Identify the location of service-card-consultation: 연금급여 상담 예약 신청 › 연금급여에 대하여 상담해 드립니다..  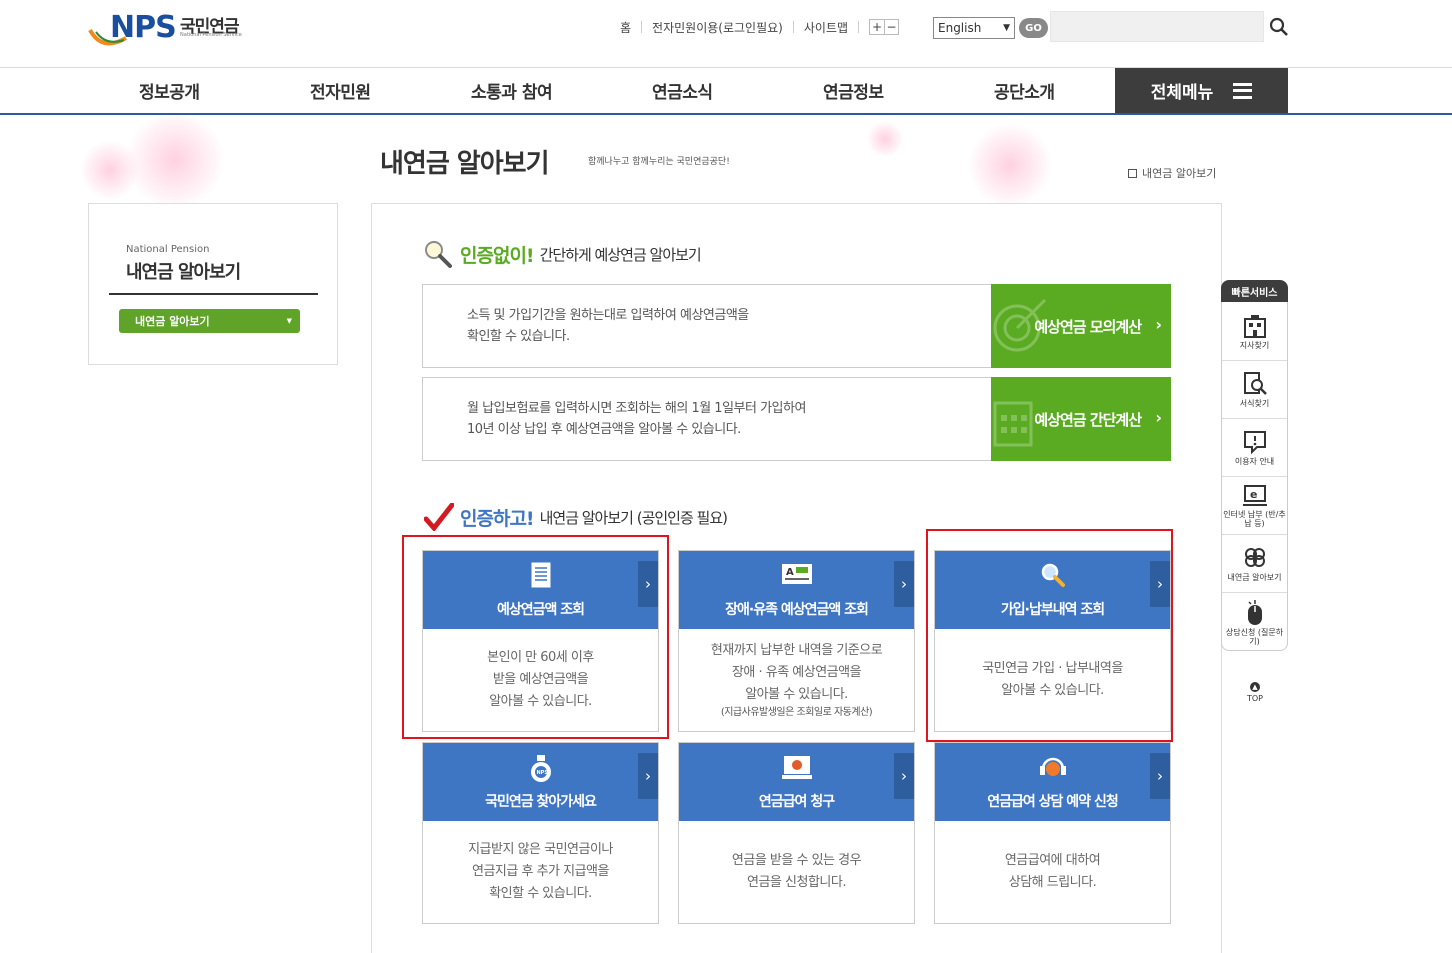
(1052, 833).